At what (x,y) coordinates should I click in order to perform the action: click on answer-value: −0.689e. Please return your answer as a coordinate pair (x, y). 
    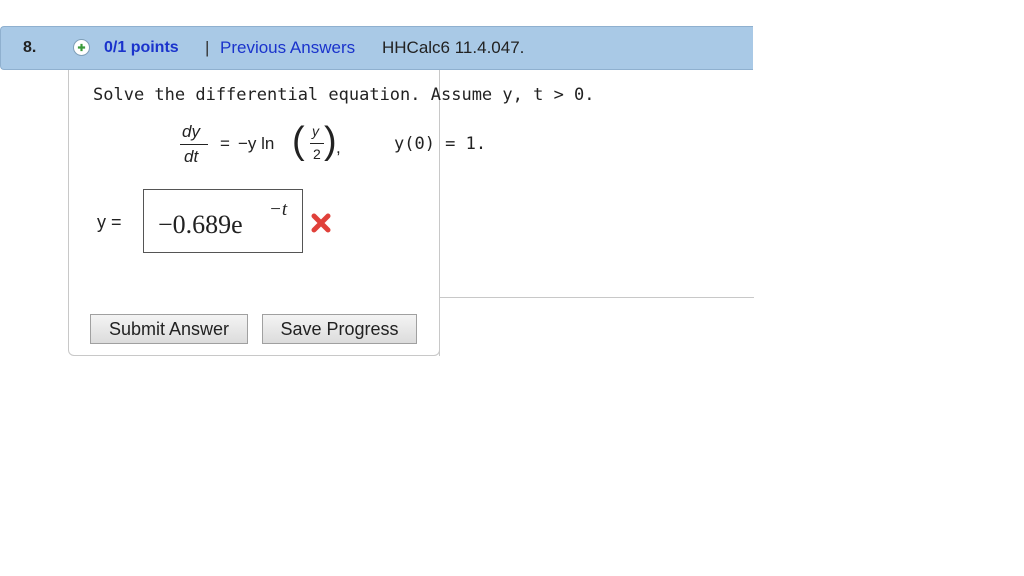
    Looking at the image, I should click on (200, 224).